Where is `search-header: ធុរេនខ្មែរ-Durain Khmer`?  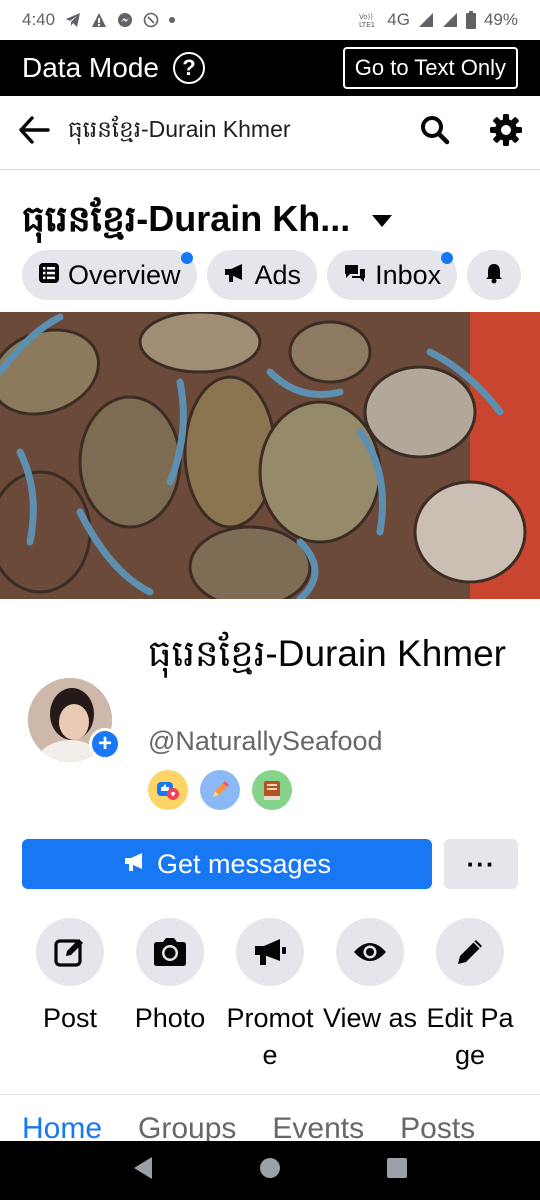
search-header: ធុរេនខ្មែរ-Durain Khmer is located at coordinates (270, 133).